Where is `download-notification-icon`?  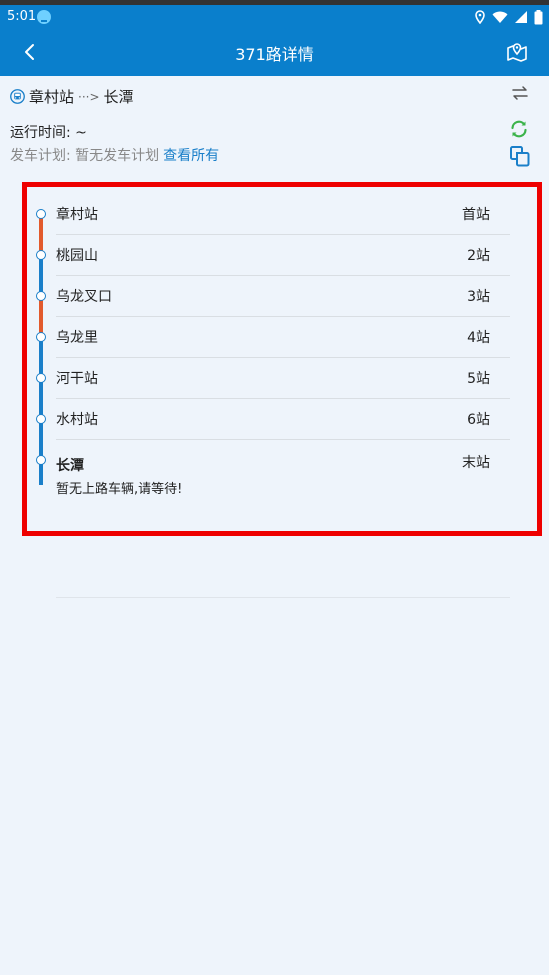 download-notification-icon is located at coordinates (44, 17).